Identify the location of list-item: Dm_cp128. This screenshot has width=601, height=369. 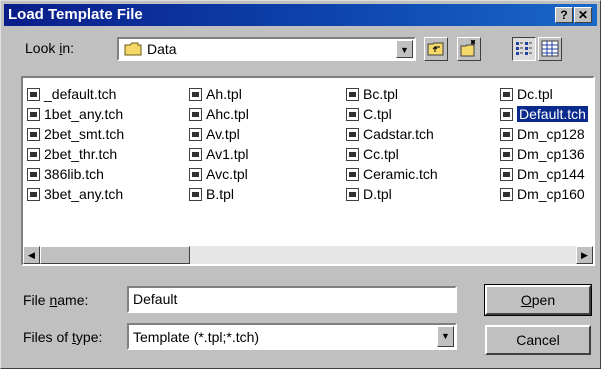
(544, 134).